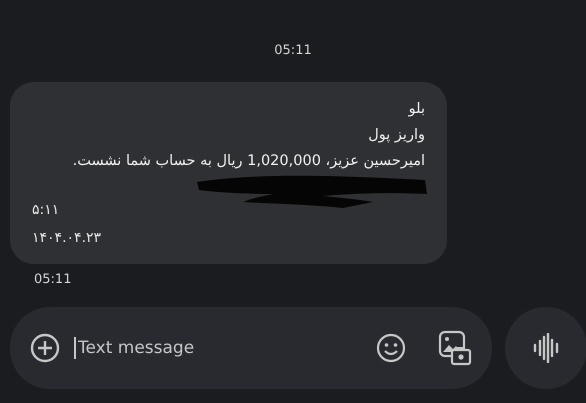 The height and width of the screenshot is (403, 586). What do you see at coordinates (46, 210) in the screenshot?
I see `message-time: ۵:۱۱` at bounding box center [46, 210].